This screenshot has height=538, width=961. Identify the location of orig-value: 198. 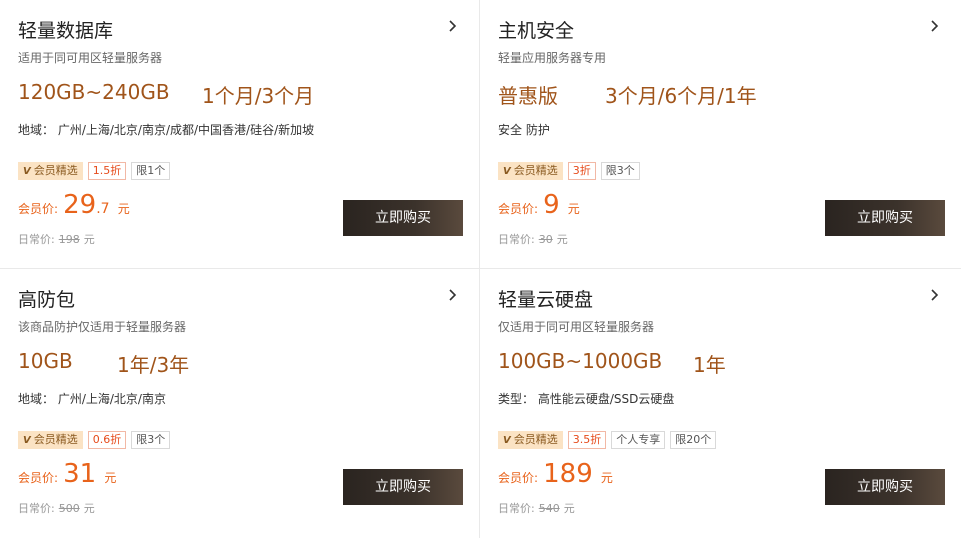
(69, 239).